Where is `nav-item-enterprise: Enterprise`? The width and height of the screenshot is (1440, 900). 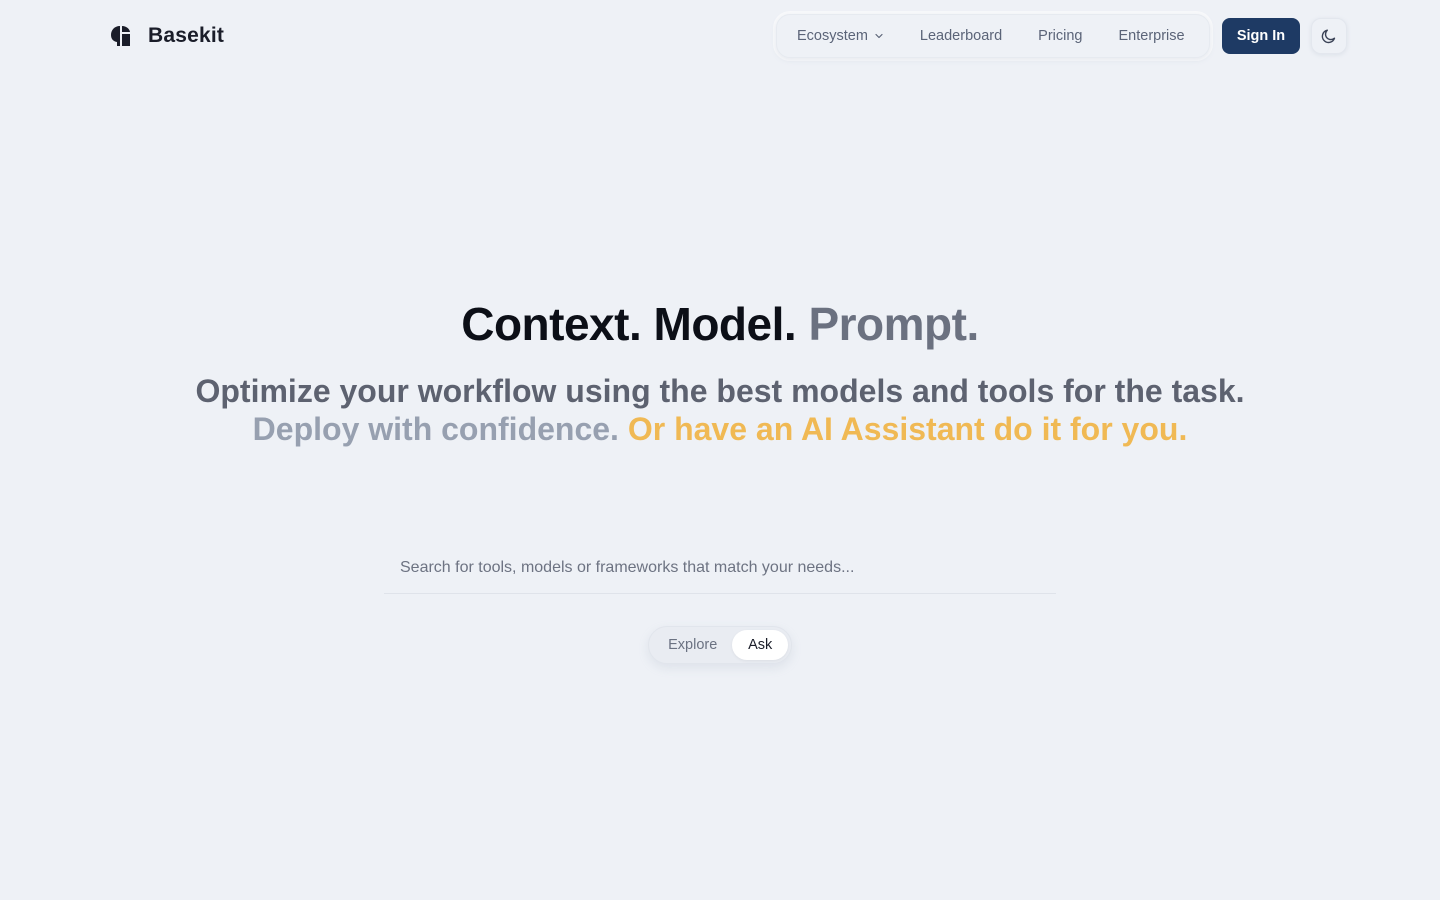
nav-item-enterprise: Enterprise is located at coordinates (1152, 36).